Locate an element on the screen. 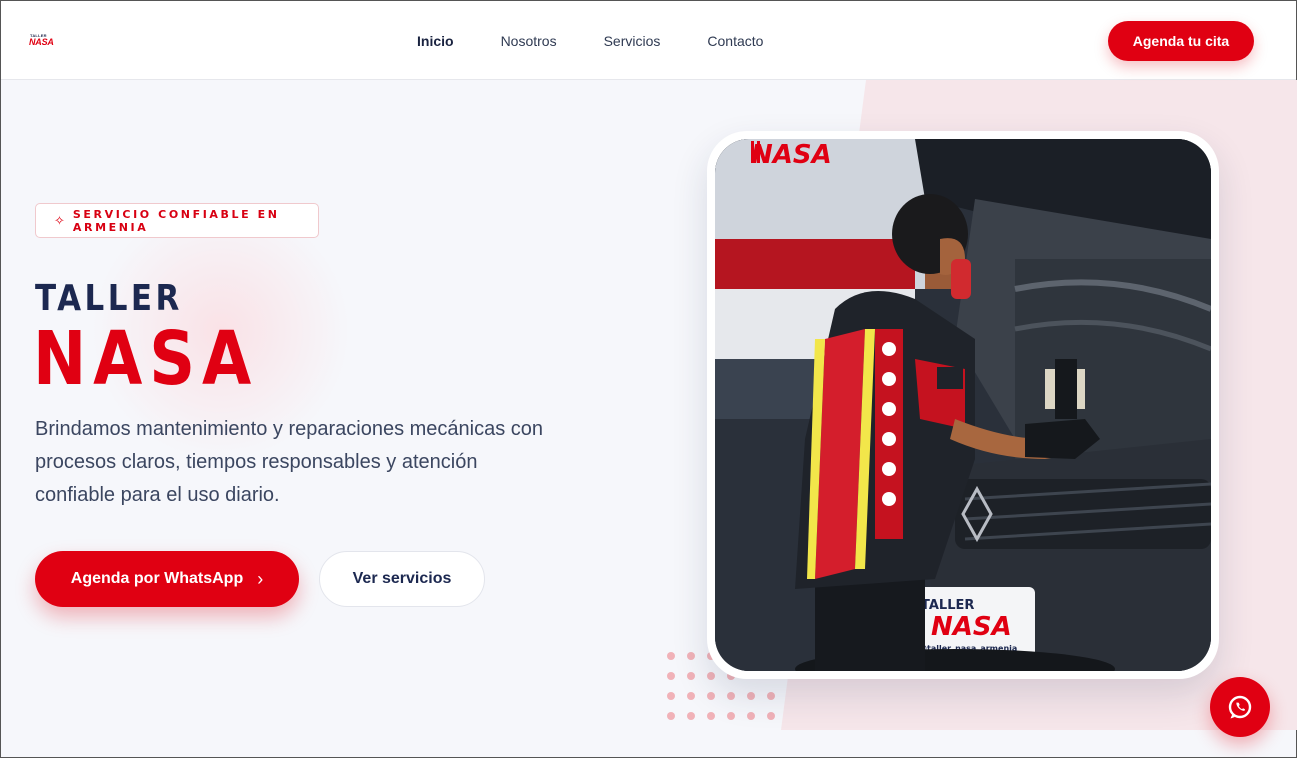 The height and width of the screenshot is (758, 1297). agenda-whatsapp-button: Agenda por WhatsApp › is located at coordinates (167, 579).